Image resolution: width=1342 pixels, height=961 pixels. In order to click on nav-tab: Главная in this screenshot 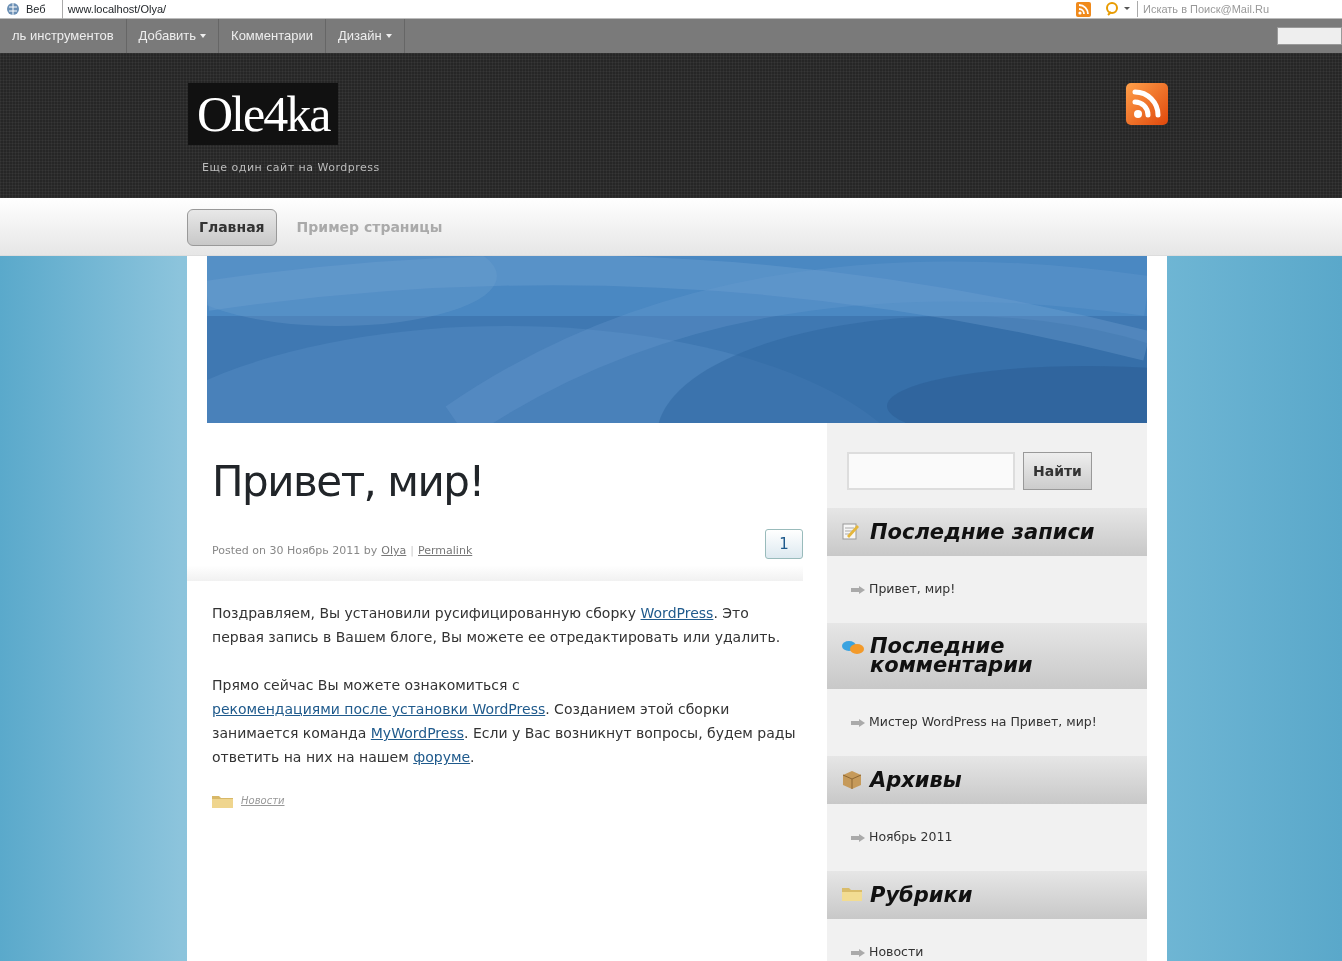, I will do `click(232, 227)`.